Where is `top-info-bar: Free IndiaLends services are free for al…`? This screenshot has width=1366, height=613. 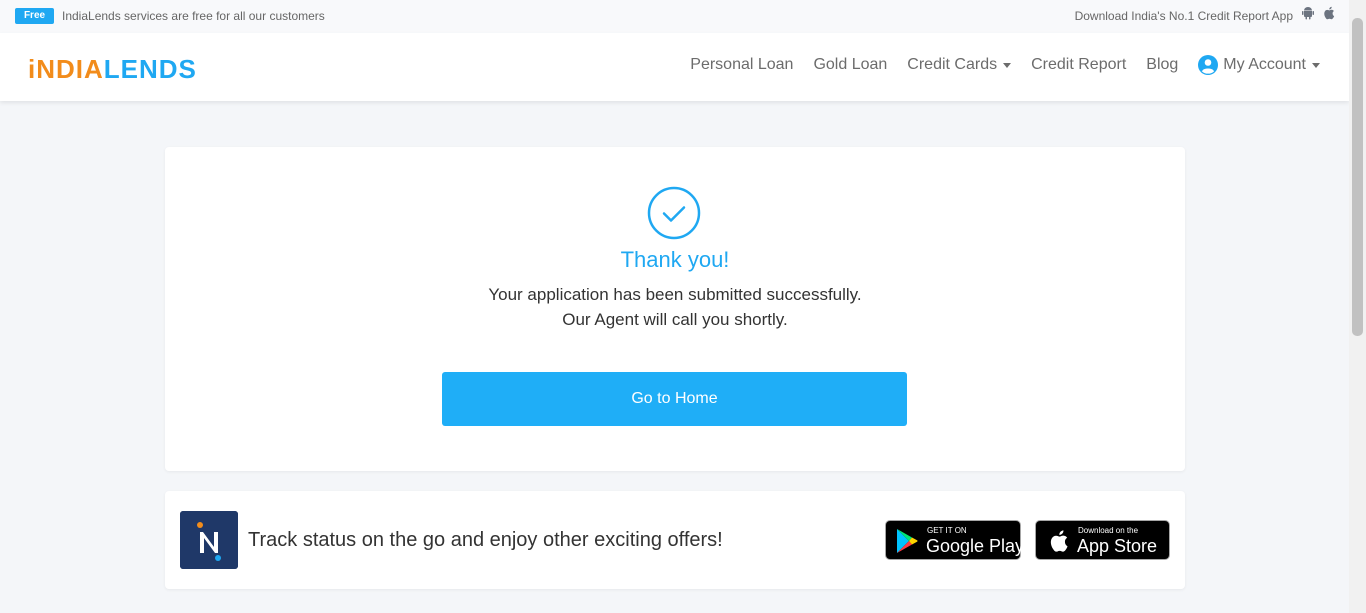
top-info-bar: Free IndiaLends services are free for al… is located at coordinates (674, 16).